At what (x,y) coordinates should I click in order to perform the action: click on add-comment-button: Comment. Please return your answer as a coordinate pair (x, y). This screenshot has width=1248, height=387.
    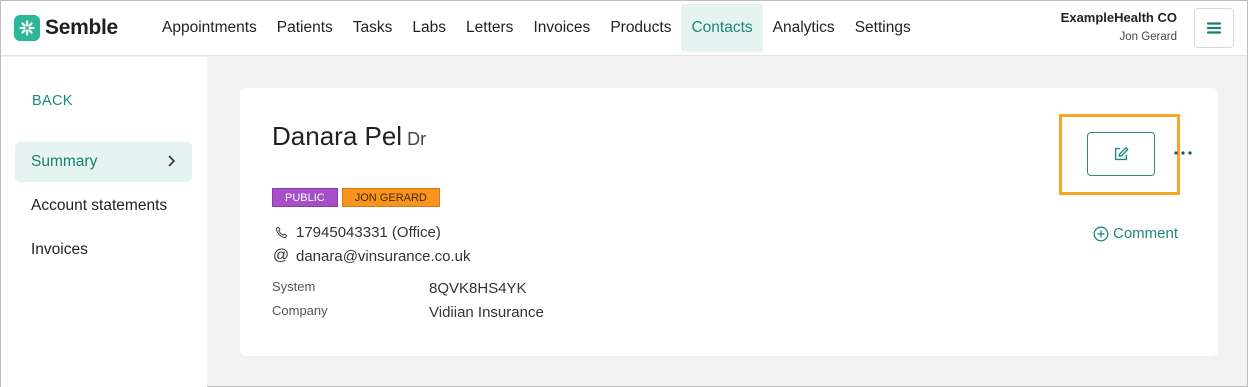
    Looking at the image, I should click on (1135, 233).